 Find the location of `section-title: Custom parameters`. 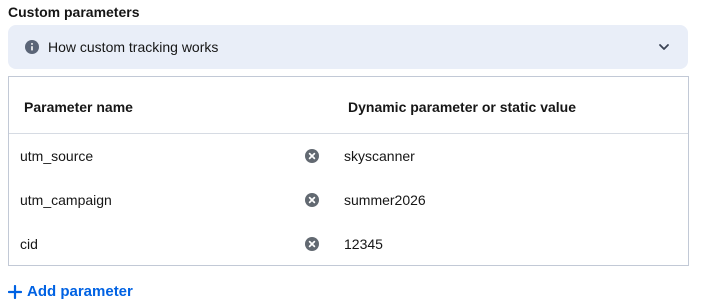

section-title: Custom parameters is located at coordinates (74, 12).